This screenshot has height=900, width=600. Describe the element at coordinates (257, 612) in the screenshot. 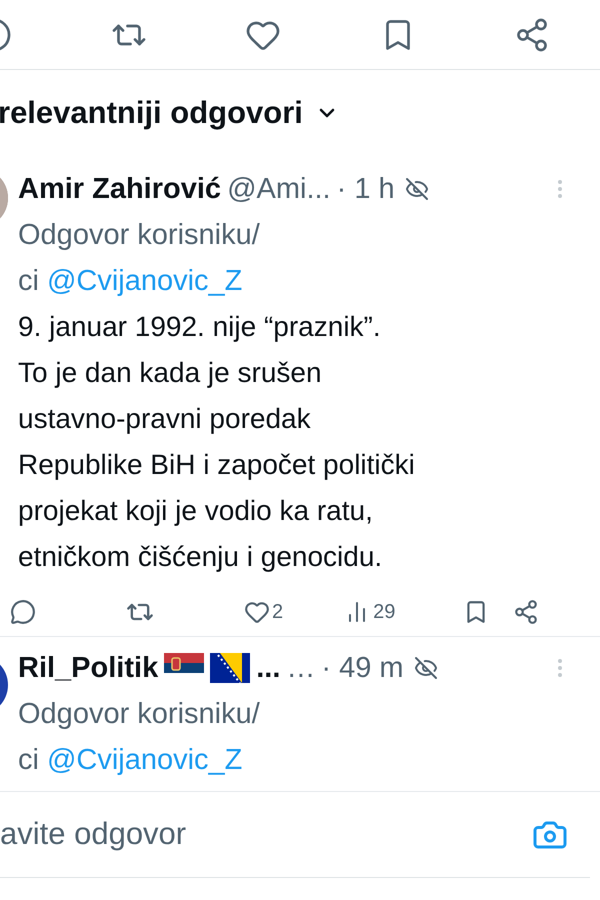

I see `heart-icon` at that location.